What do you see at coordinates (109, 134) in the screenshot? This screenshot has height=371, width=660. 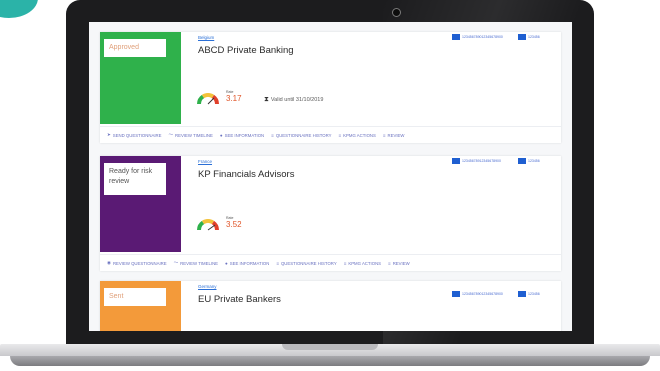 I see `send-icon: ➤` at bounding box center [109, 134].